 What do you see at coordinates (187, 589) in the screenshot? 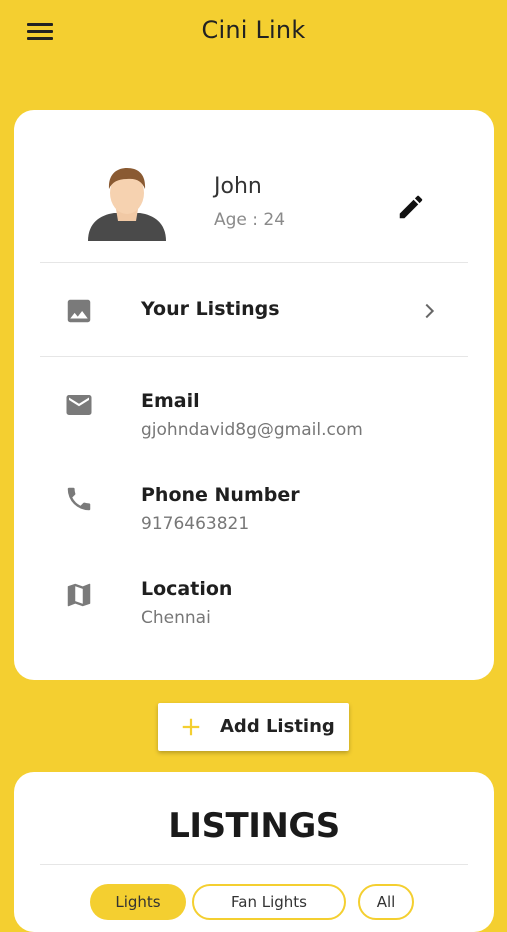
I see `location-label: Location` at bounding box center [187, 589].